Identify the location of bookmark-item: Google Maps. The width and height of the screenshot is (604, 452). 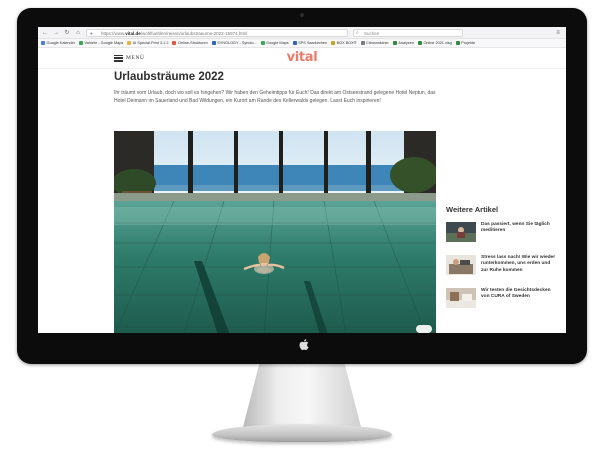
(274, 43).